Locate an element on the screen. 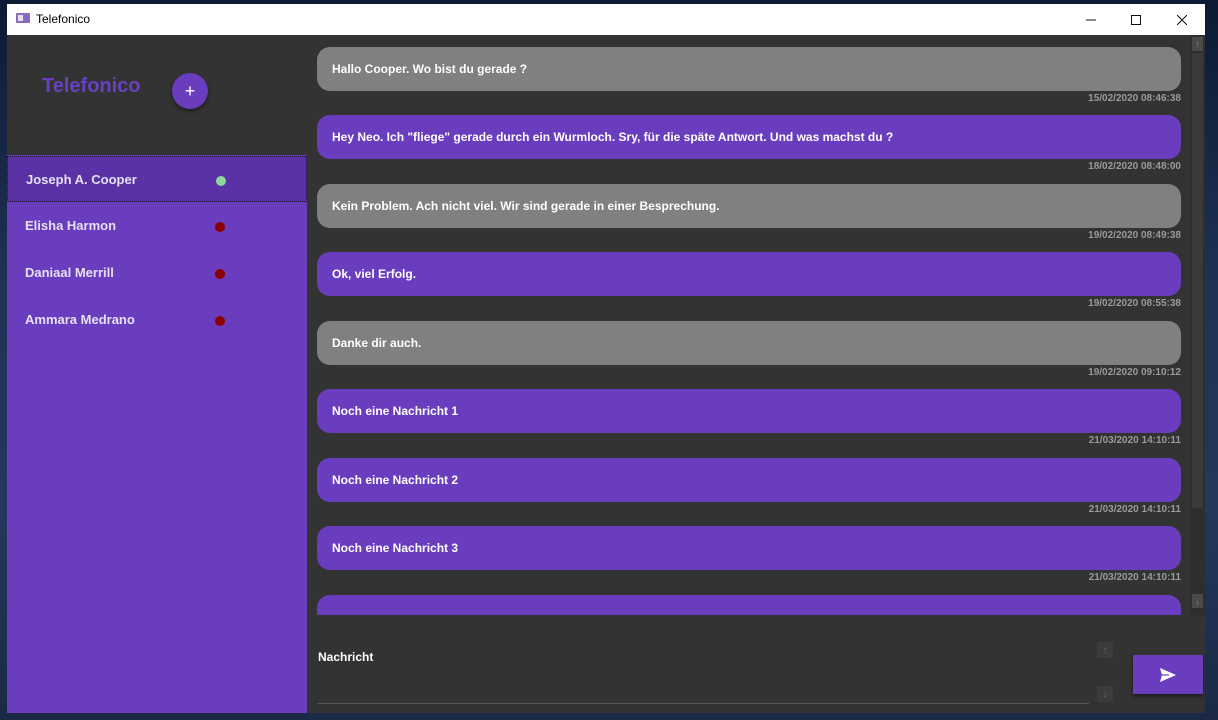 Image resolution: width=1218 pixels, height=720 pixels. message-bubble: Ok, viel Erfolg. is located at coordinates (749, 274).